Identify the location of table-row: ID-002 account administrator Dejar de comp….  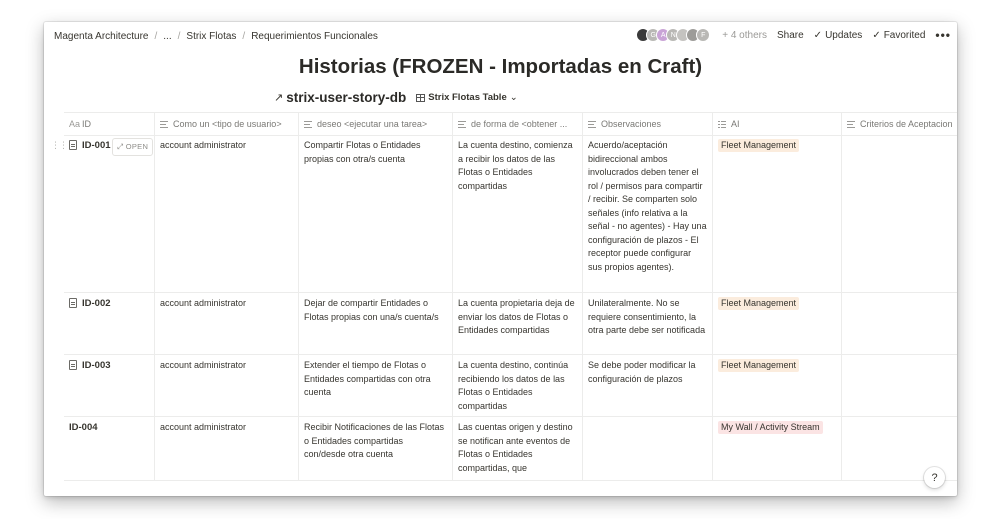
(510, 323).